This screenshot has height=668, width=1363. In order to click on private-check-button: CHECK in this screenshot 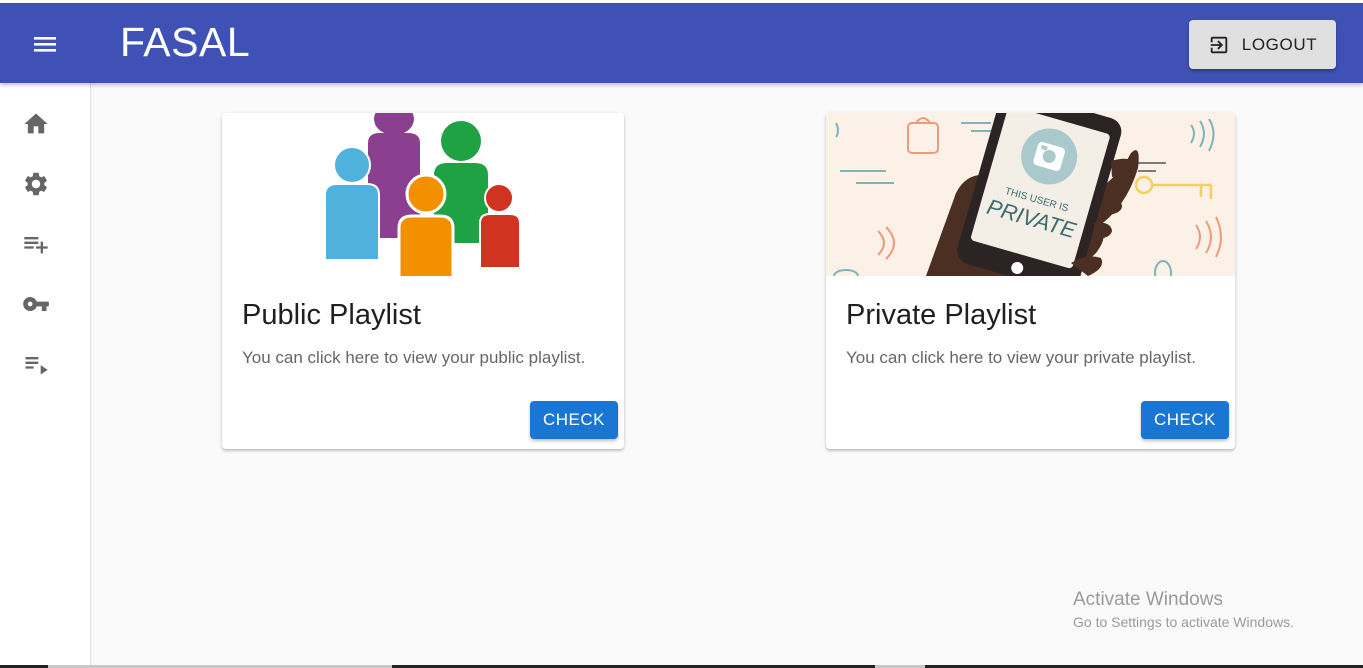, I will do `click(1185, 420)`.